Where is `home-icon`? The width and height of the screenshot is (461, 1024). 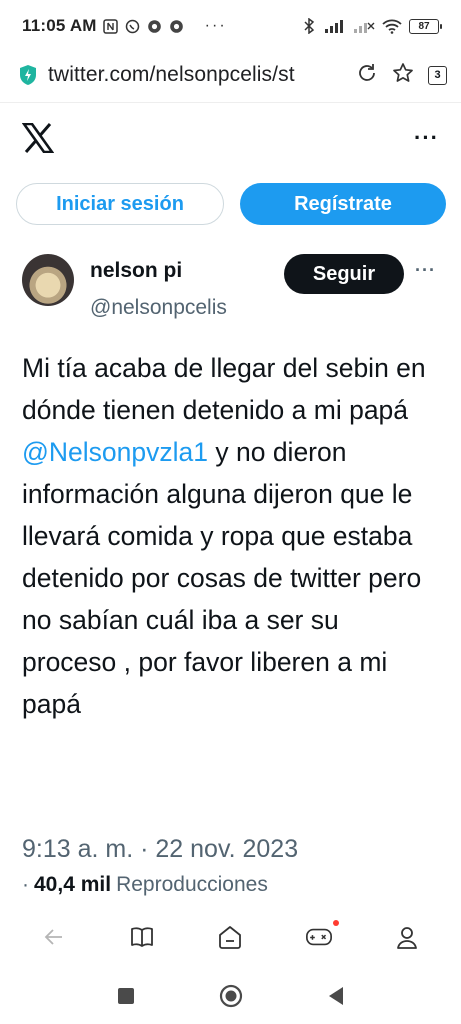
home-icon is located at coordinates (230, 937).